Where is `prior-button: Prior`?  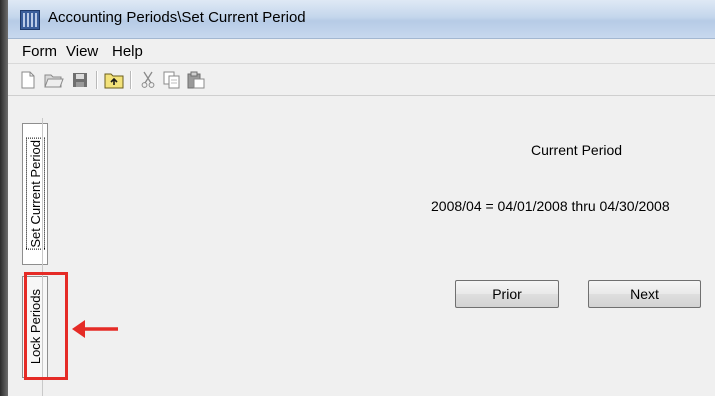 prior-button: Prior is located at coordinates (507, 294).